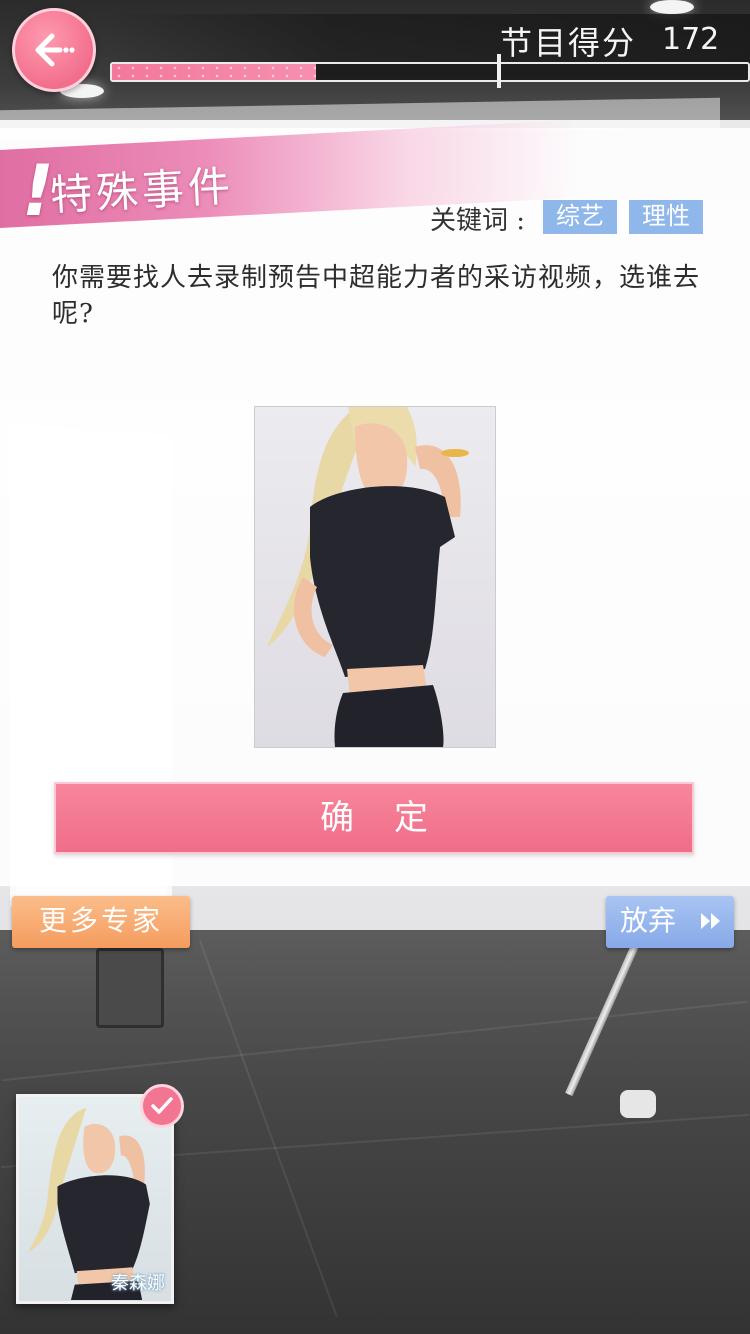 The height and width of the screenshot is (1334, 750). What do you see at coordinates (580, 217) in the screenshot?
I see `keyword-tag: 综艺` at bounding box center [580, 217].